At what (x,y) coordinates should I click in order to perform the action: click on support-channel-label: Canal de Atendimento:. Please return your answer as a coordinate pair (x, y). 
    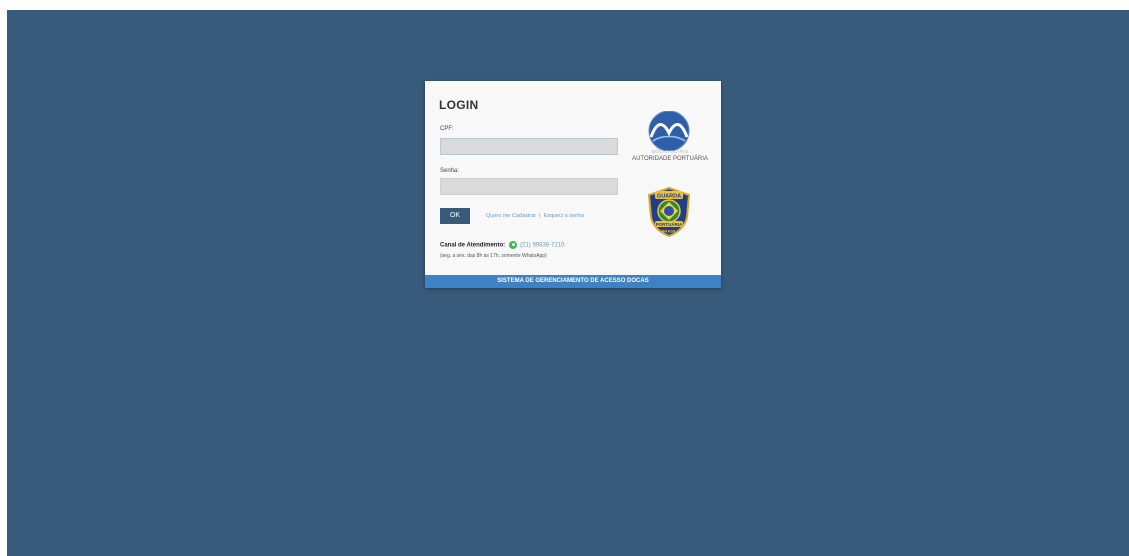
    Looking at the image, I should click on (473, 245).